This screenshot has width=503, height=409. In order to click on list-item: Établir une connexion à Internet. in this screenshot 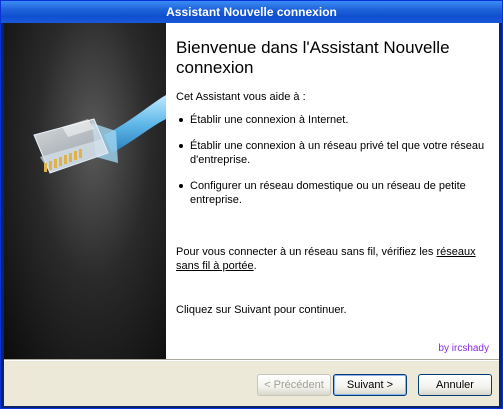, I will do `click(333, 120)`.